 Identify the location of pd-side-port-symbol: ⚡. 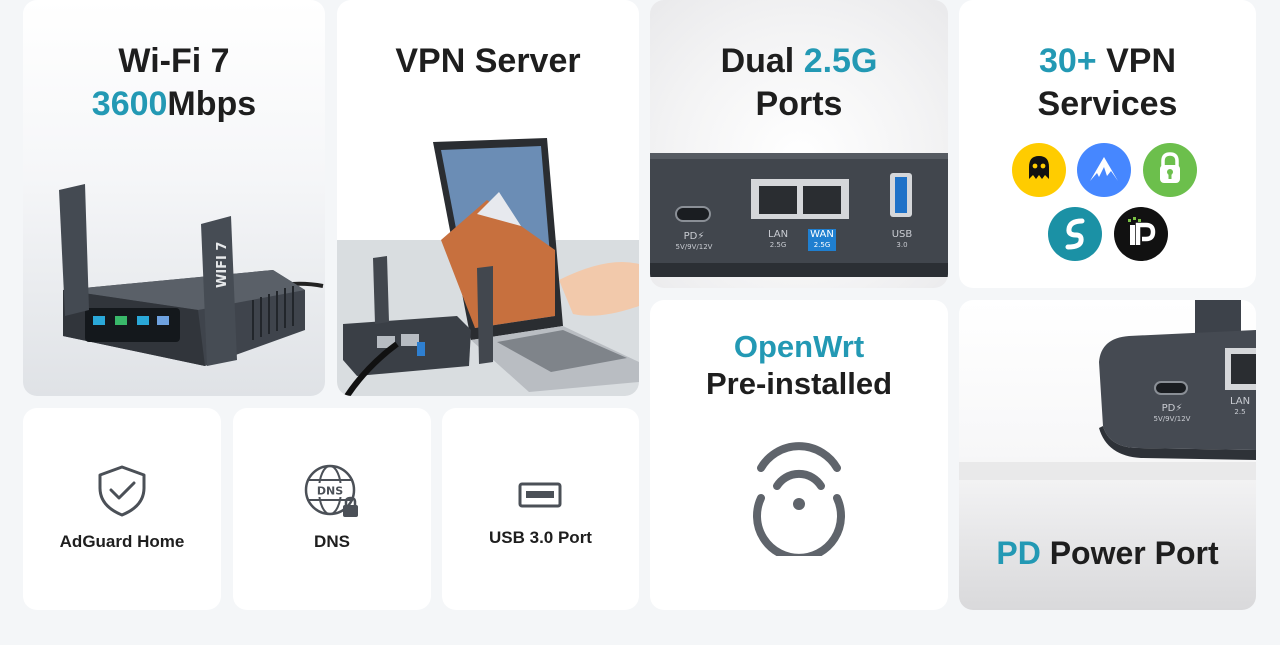
(1179, 408).